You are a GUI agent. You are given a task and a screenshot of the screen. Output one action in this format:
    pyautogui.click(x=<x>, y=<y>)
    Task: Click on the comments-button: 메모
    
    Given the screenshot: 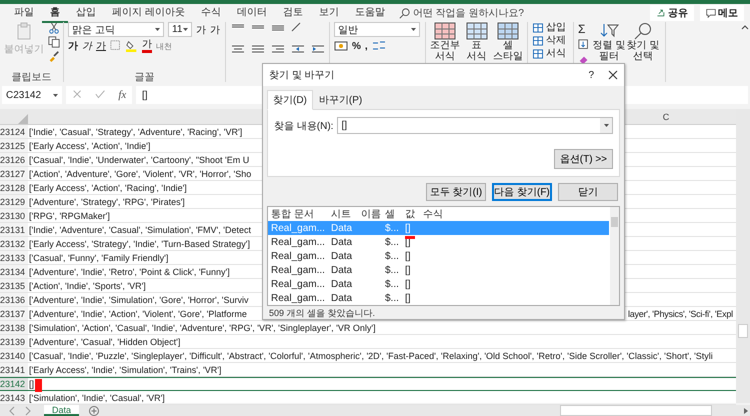 What is the action you would take?
    pyautogui.click(x=722, y=13)
    